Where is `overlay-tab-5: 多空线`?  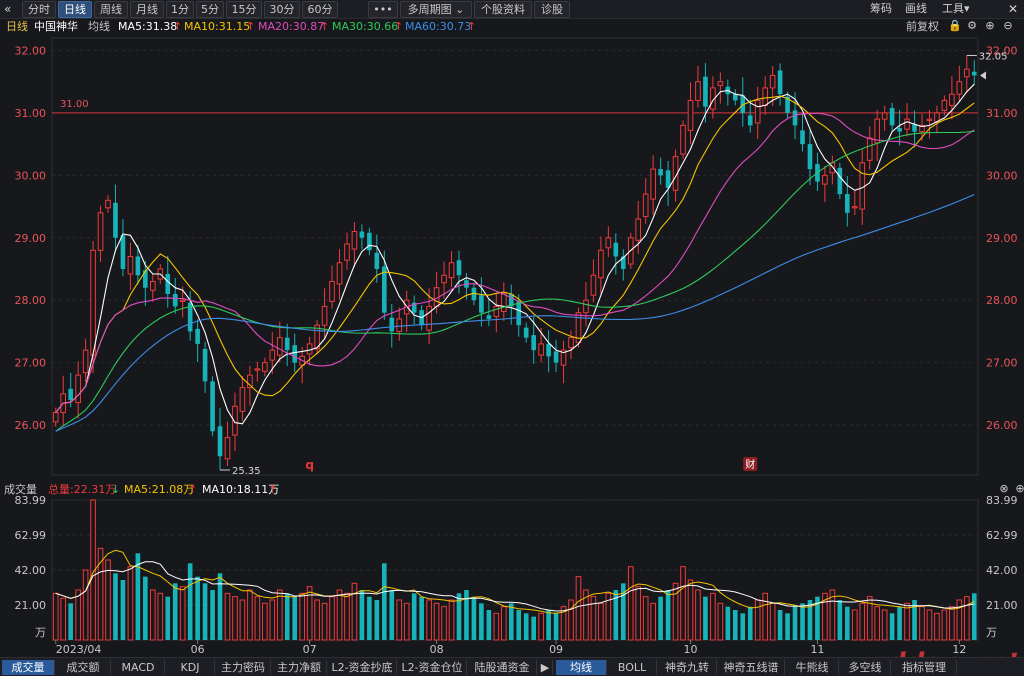
overlay-tab-5: 多空线 is located at coordinates (865, 667).